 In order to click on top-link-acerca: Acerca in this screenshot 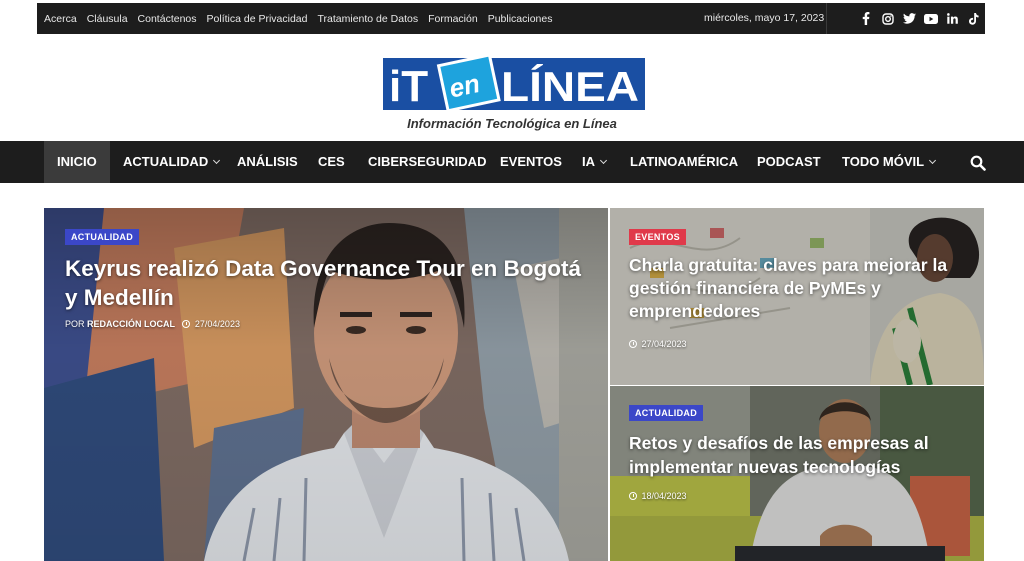, I will do `click(60, 19)`.